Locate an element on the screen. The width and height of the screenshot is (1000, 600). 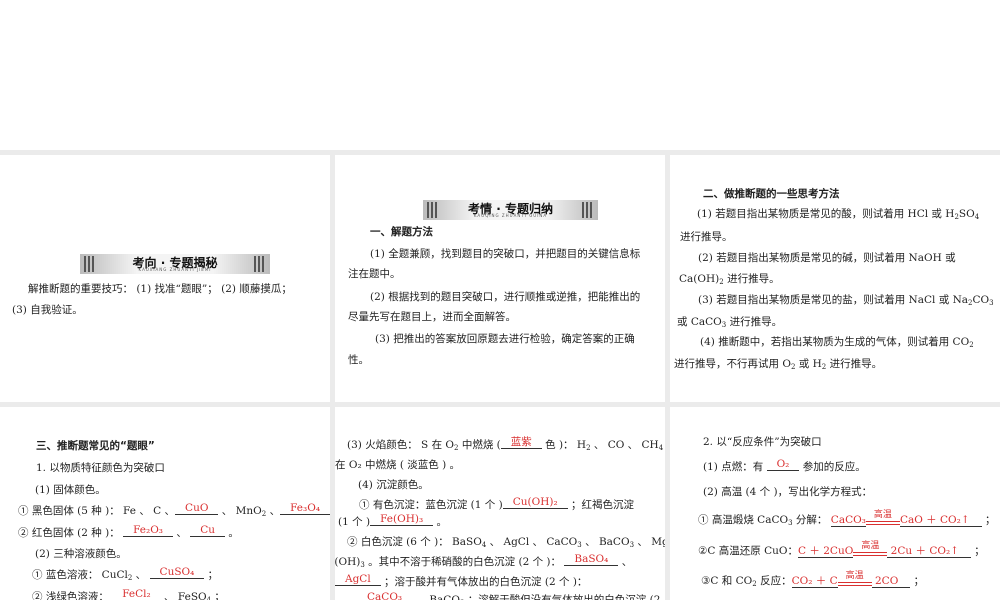
answer-fill: Fe₃O₄ is located at coordinates (305, 508).